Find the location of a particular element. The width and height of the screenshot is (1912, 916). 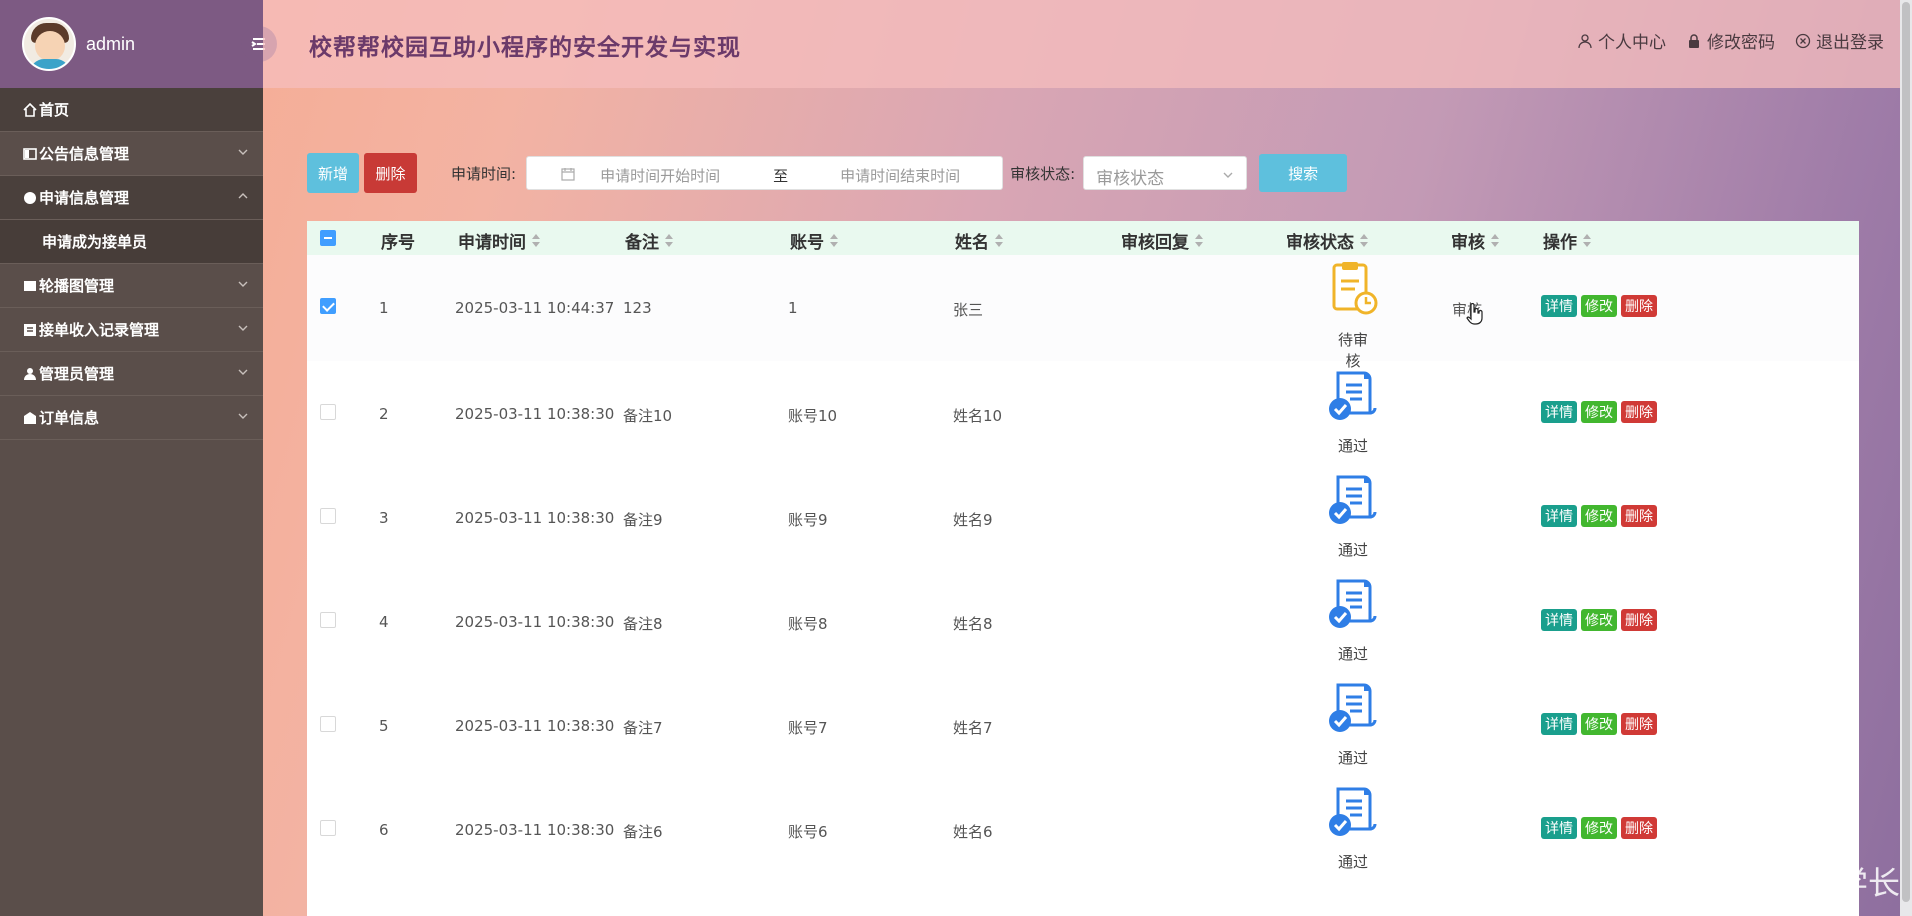

header-actions: 个人中心 修改密码 退出登录 is located at coordinates (1730, 40).